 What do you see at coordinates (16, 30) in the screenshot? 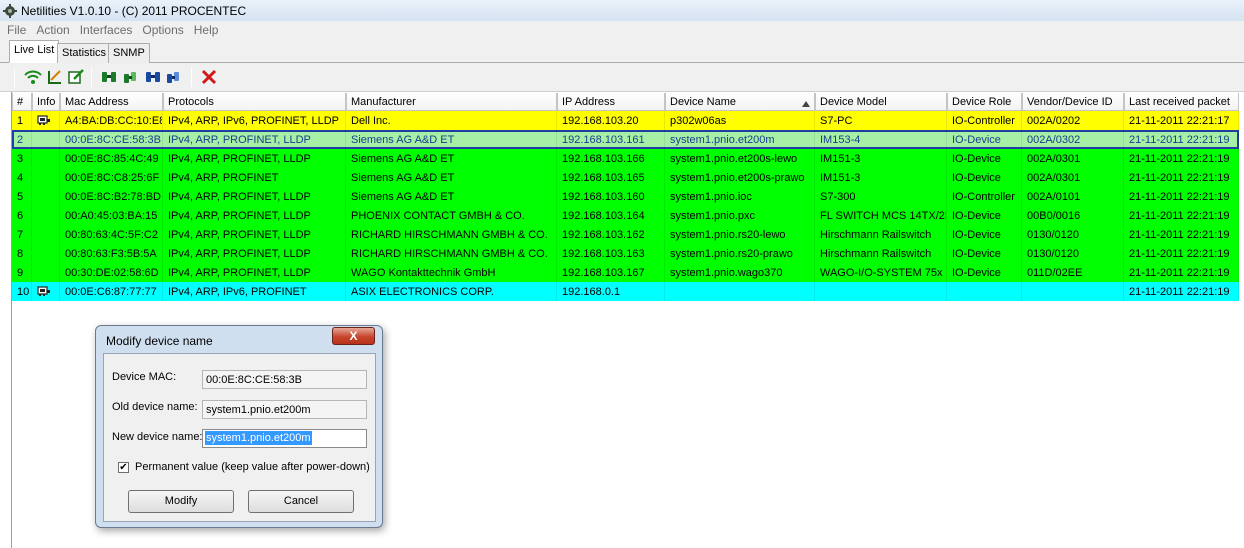
I see `menu-file: File` at bounding box center [16, 30].